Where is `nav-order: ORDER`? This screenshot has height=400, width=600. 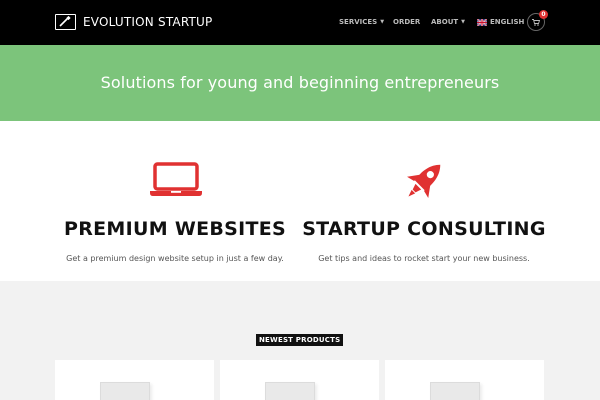
nav-order: ORDER is located at coordinates (406, 22).